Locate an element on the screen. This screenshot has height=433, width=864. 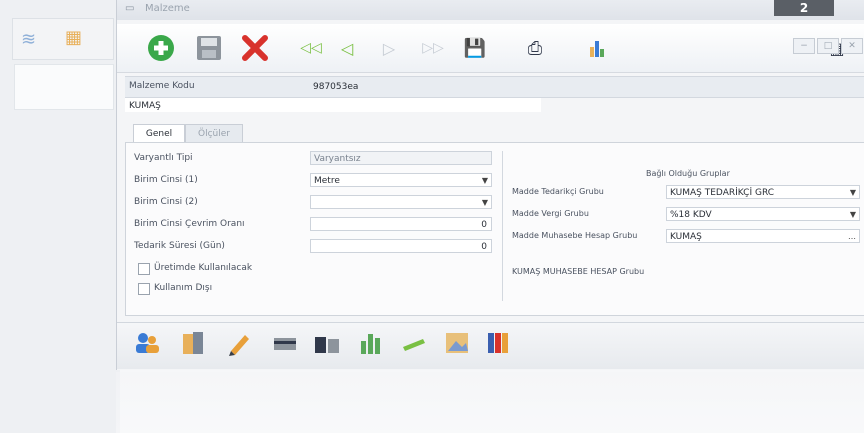
bar-chart-icon is located at coordinates (371, 343).